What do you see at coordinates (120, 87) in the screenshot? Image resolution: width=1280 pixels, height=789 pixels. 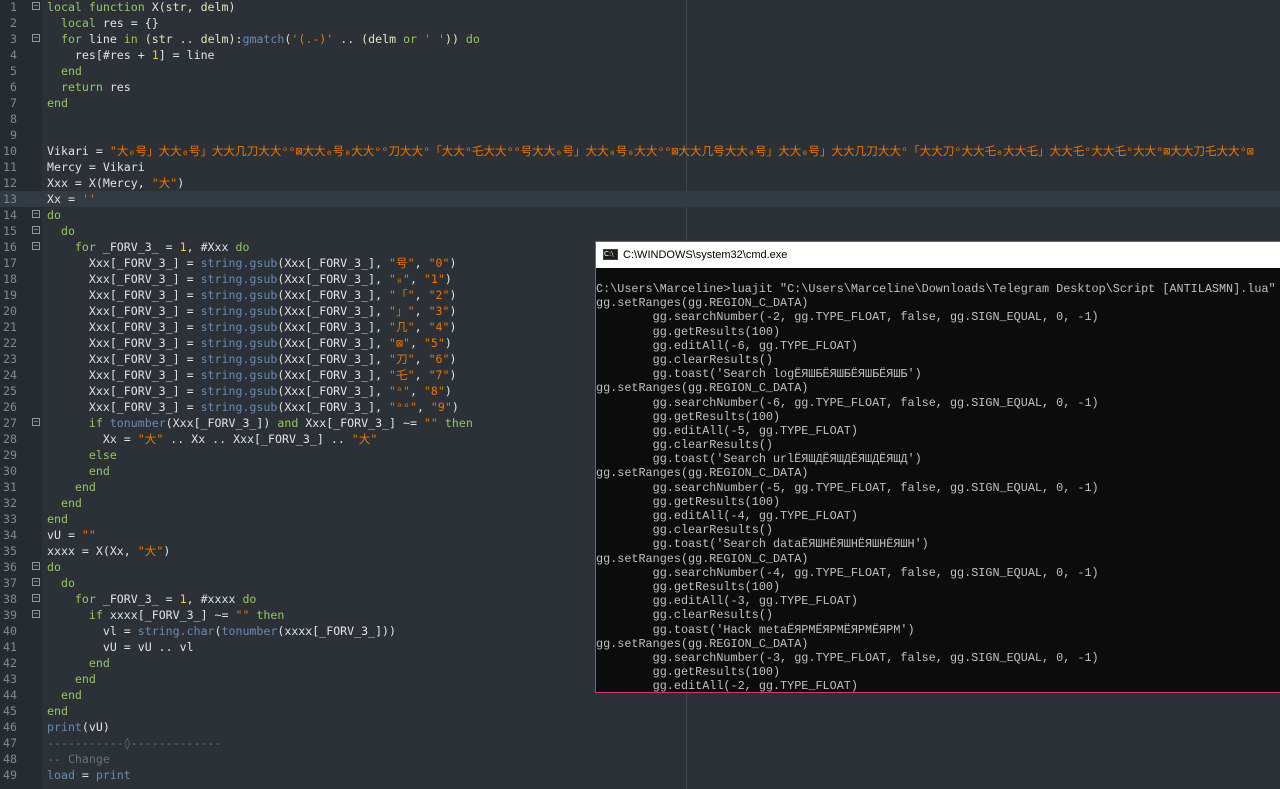 I see `code-token: res` at bounding box center [120, 87].